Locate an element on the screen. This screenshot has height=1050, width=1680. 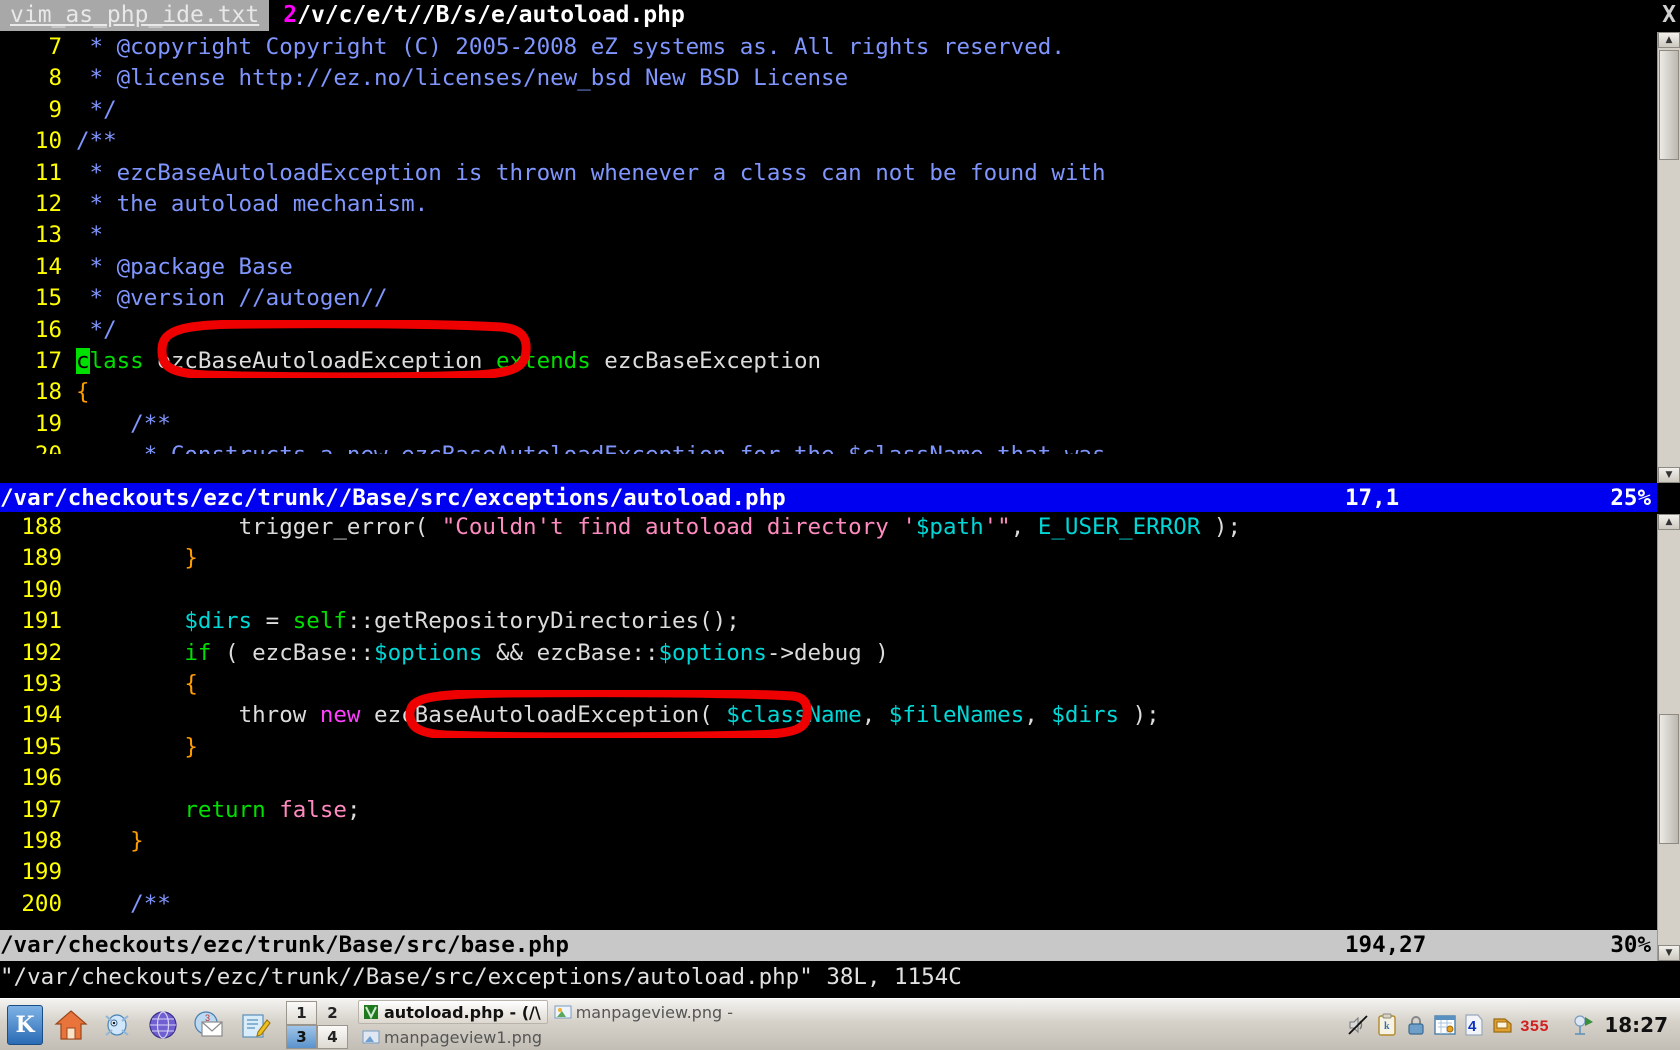
pager-desktop-2: 2 is located at coordinates (332, 1013).